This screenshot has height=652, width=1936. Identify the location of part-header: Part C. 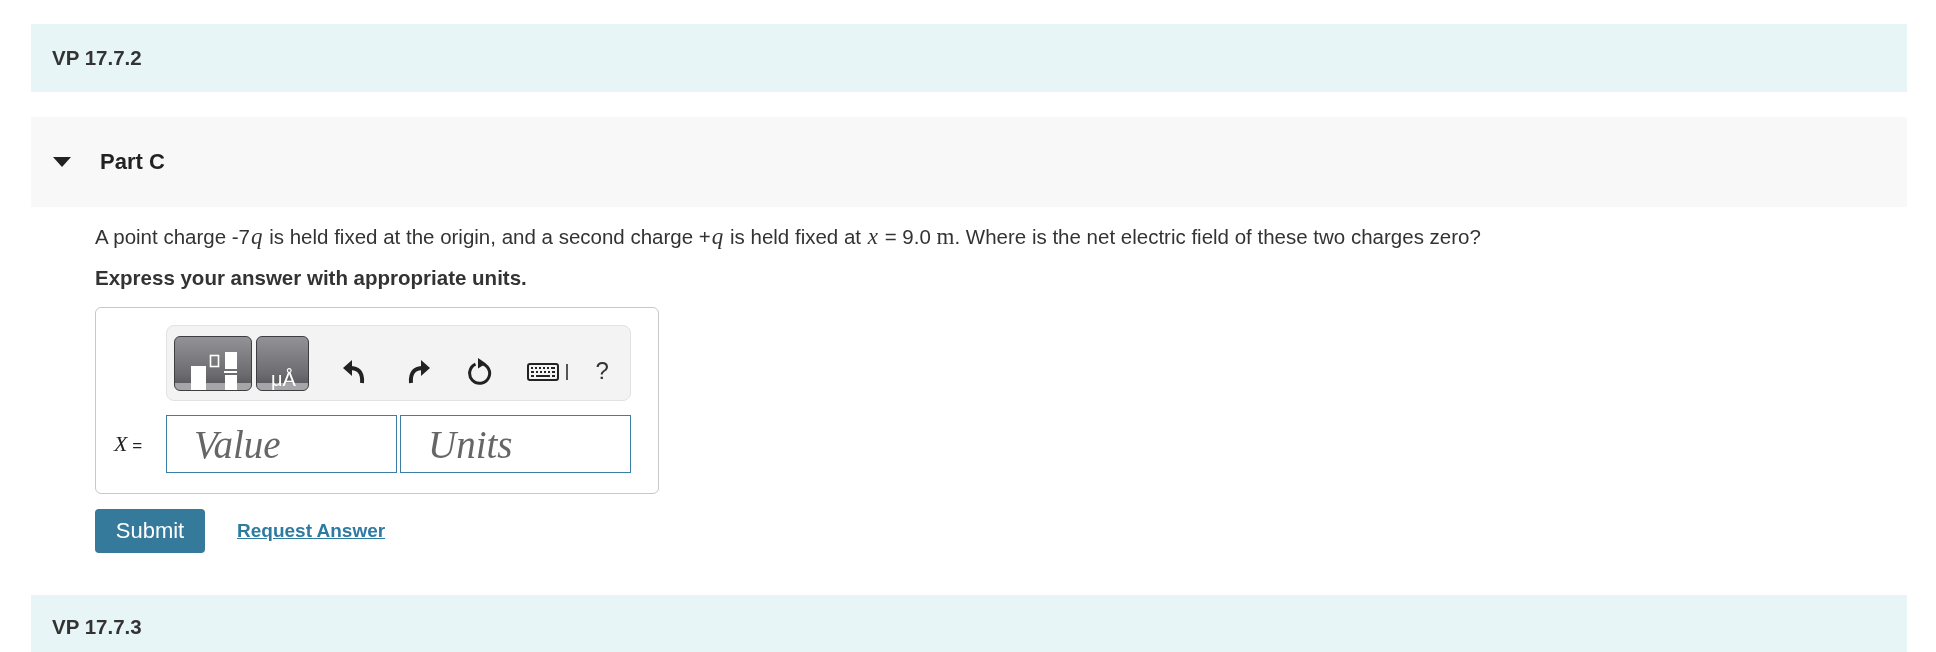
(969, 162).